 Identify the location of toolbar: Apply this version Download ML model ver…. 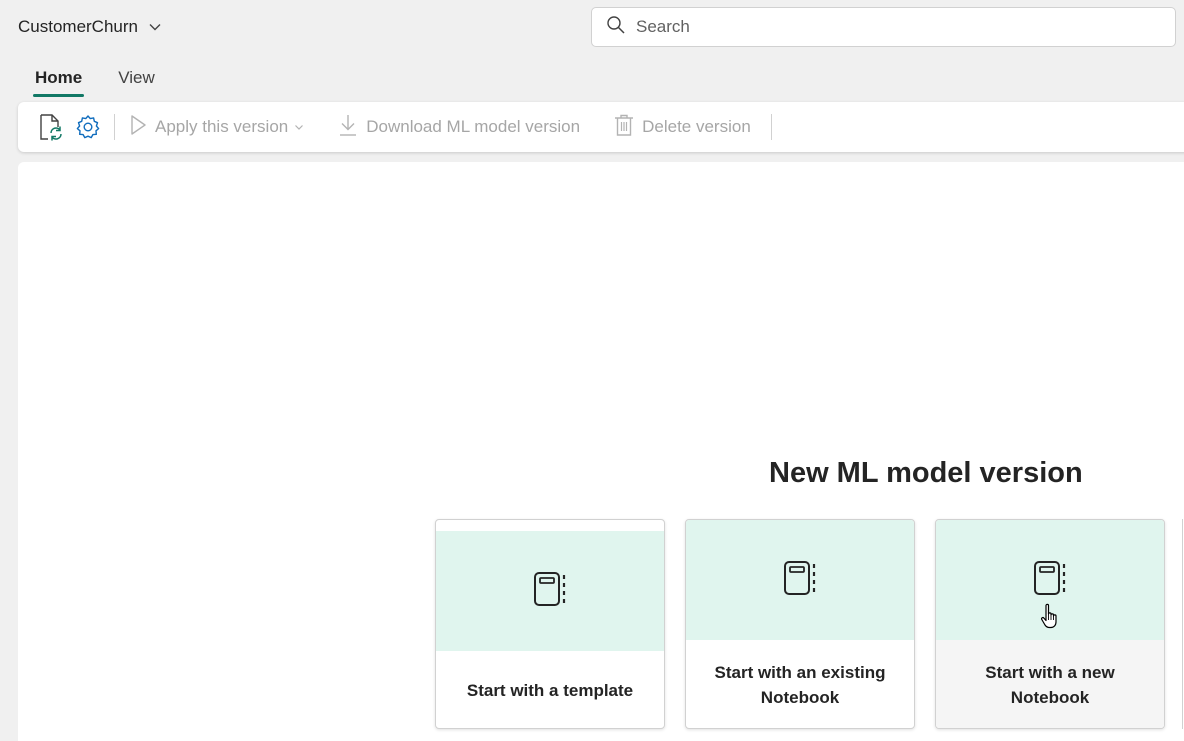
(601, 127).